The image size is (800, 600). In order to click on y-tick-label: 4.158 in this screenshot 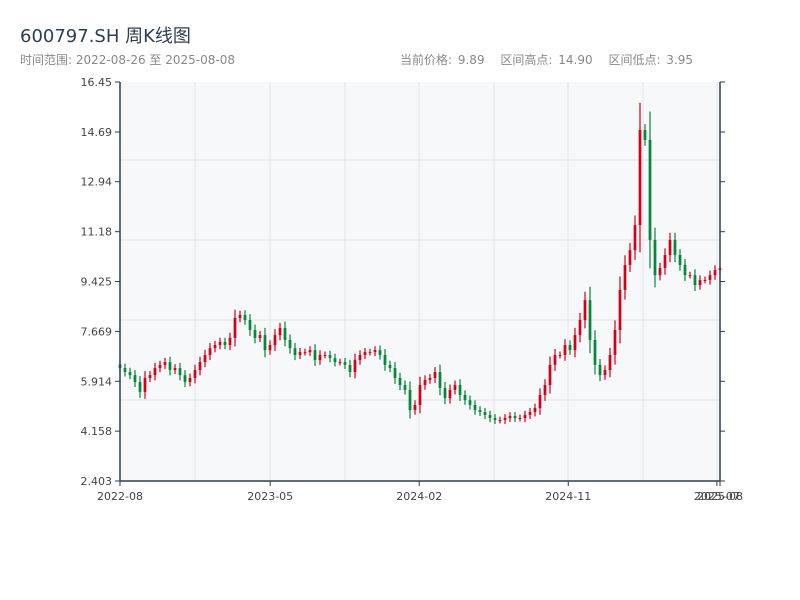, I will do `click(97, 431)`.